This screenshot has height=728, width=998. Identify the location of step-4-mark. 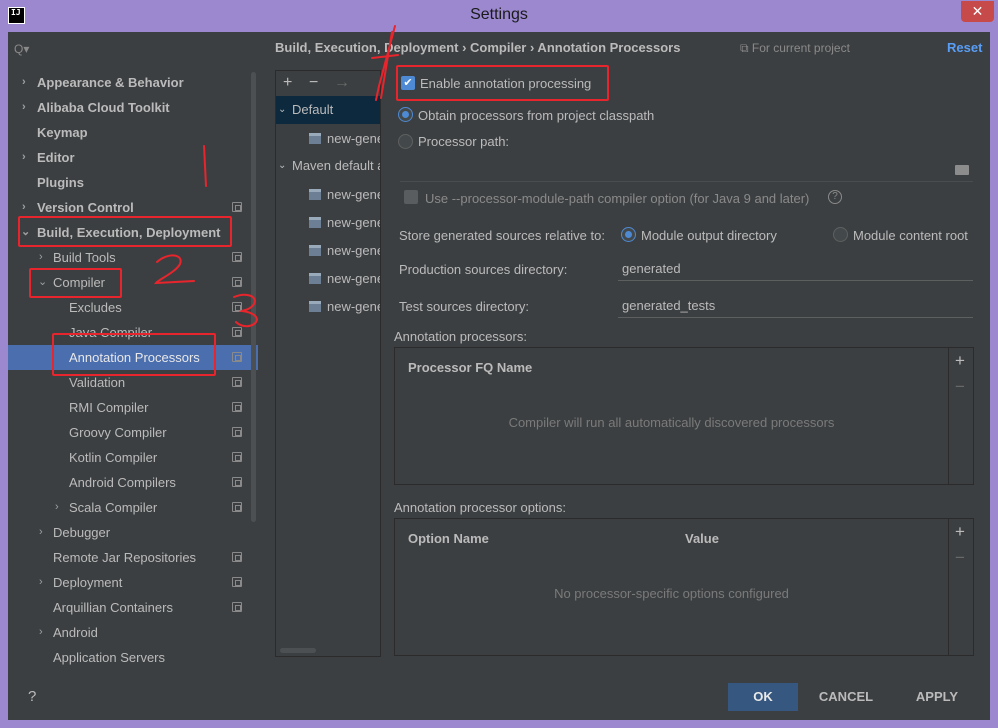
(385, 63).